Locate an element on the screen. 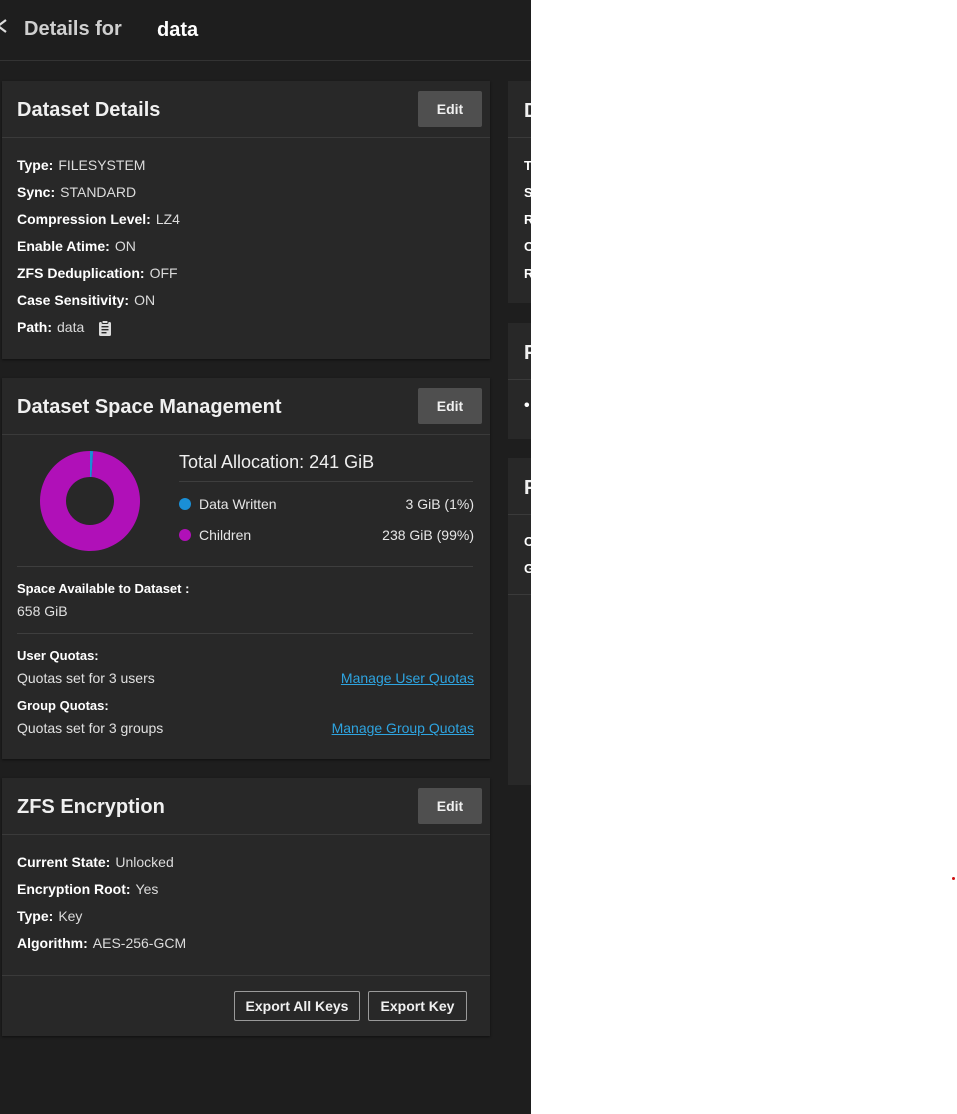  detail-type: Type: FILESYSTEM is located at coordinates (81, 165).